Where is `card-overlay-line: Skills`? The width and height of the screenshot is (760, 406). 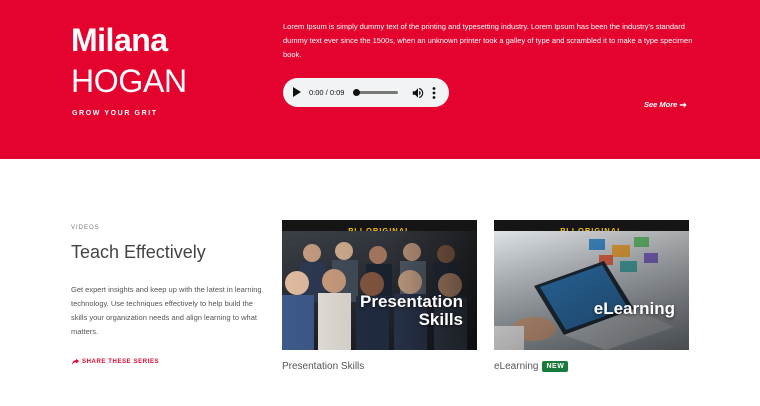
card-overlay-line: Skills is located at coordinates (440, 319).